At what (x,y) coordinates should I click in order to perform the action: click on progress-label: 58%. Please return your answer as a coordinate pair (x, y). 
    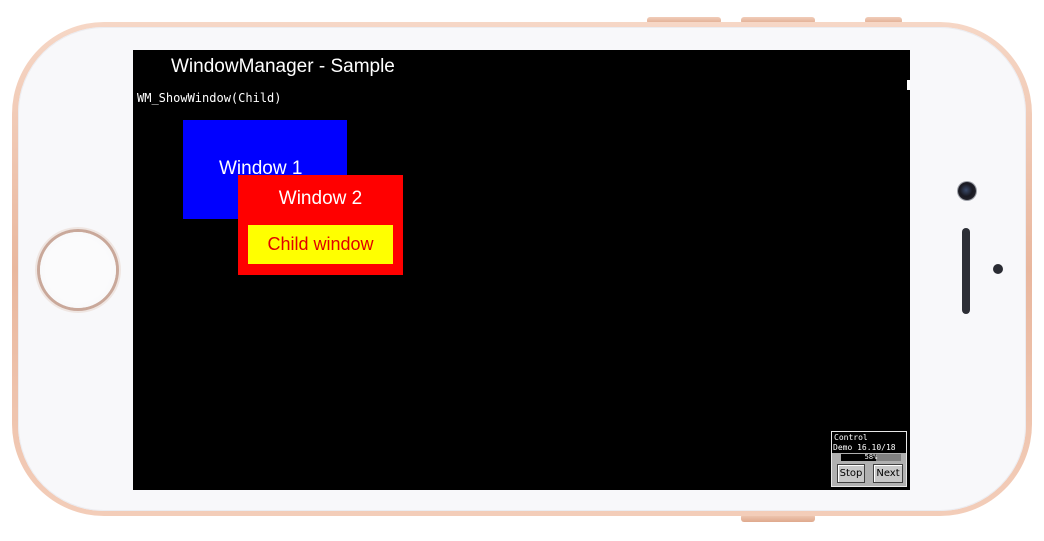
    Looking at the image, I should click on (871, 457).